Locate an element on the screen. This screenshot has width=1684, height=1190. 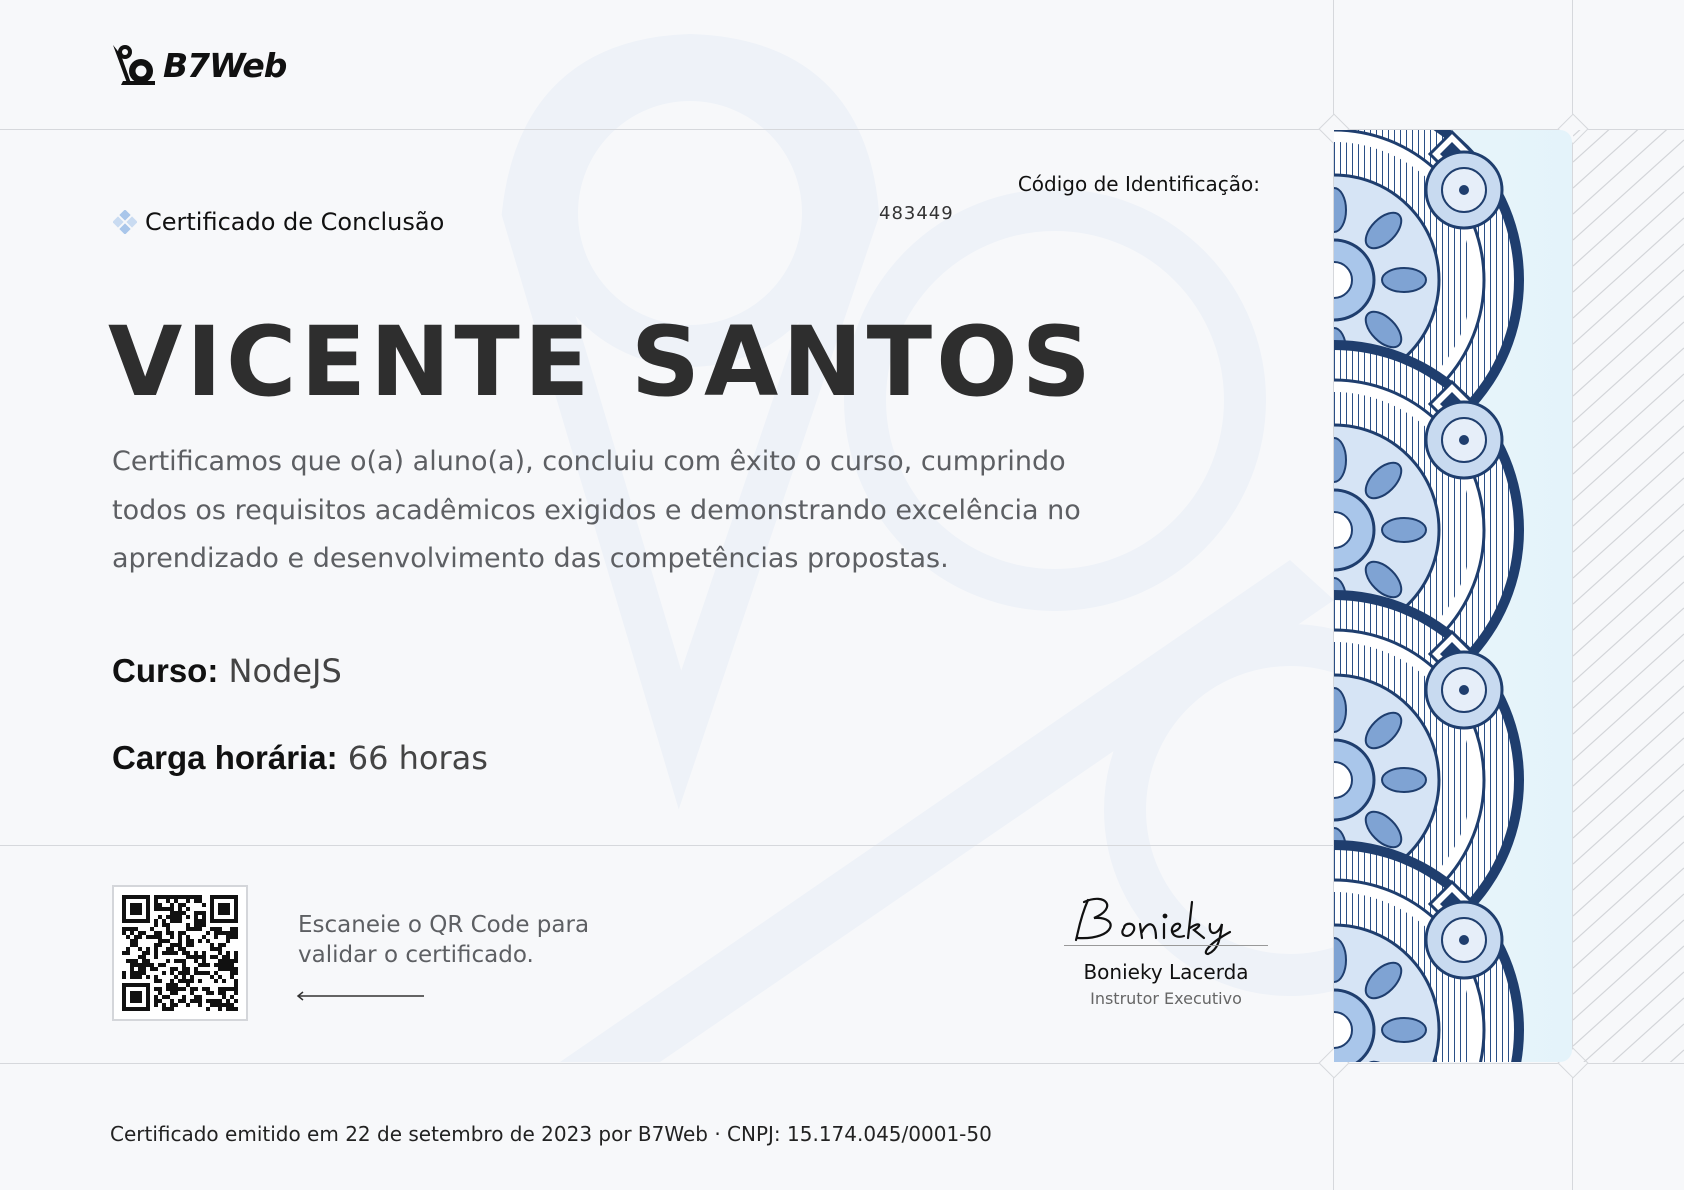
certificate-type: Certificado de Conclusão is located at coordinates (278, 222).